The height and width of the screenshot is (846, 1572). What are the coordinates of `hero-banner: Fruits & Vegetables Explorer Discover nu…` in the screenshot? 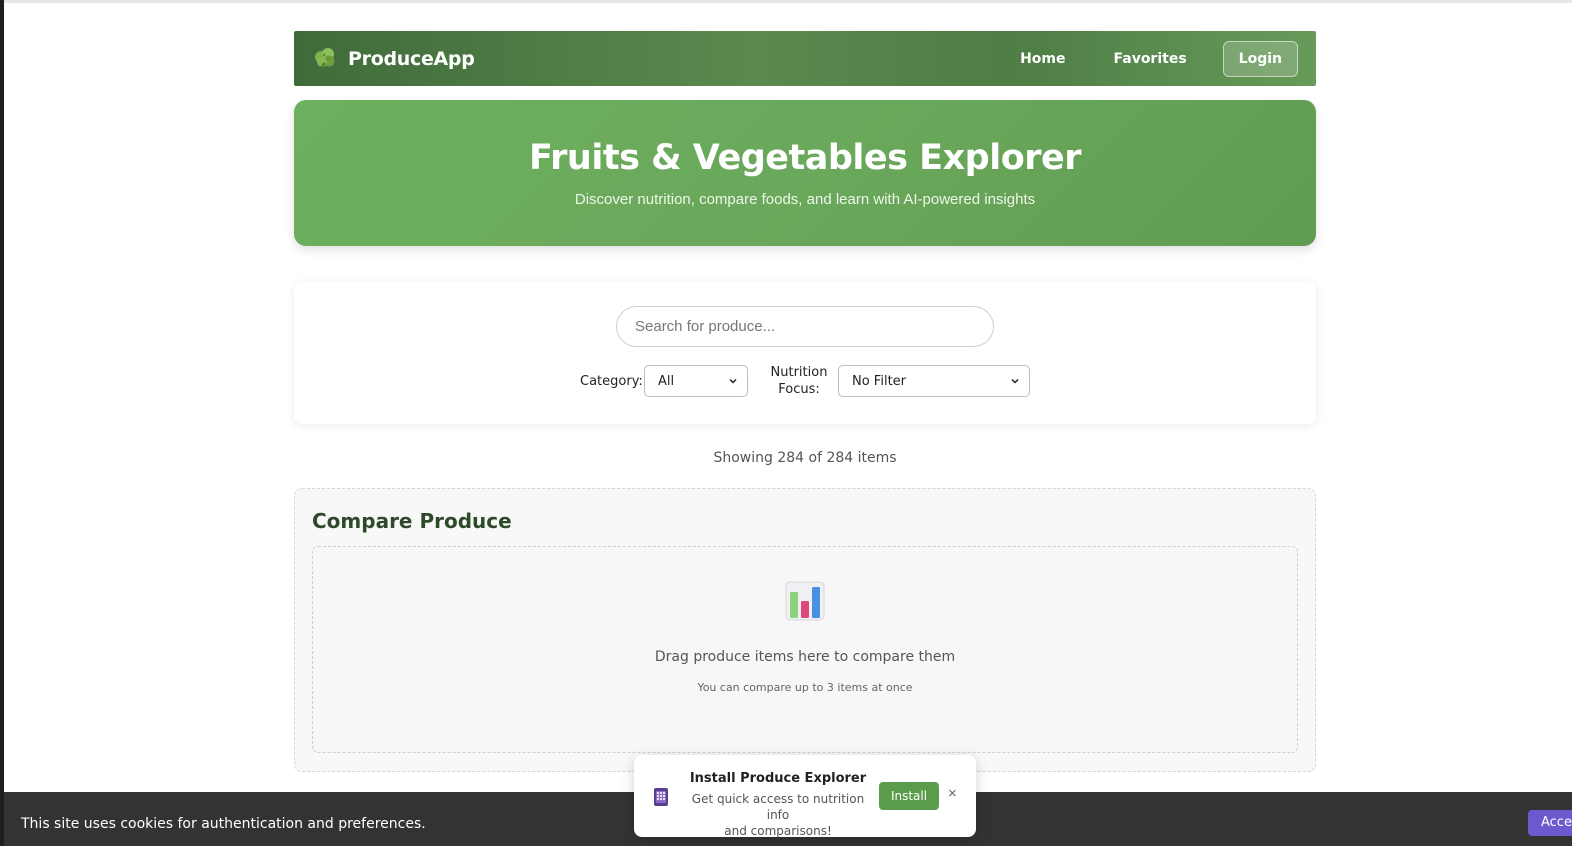 It's located at (805, 173).